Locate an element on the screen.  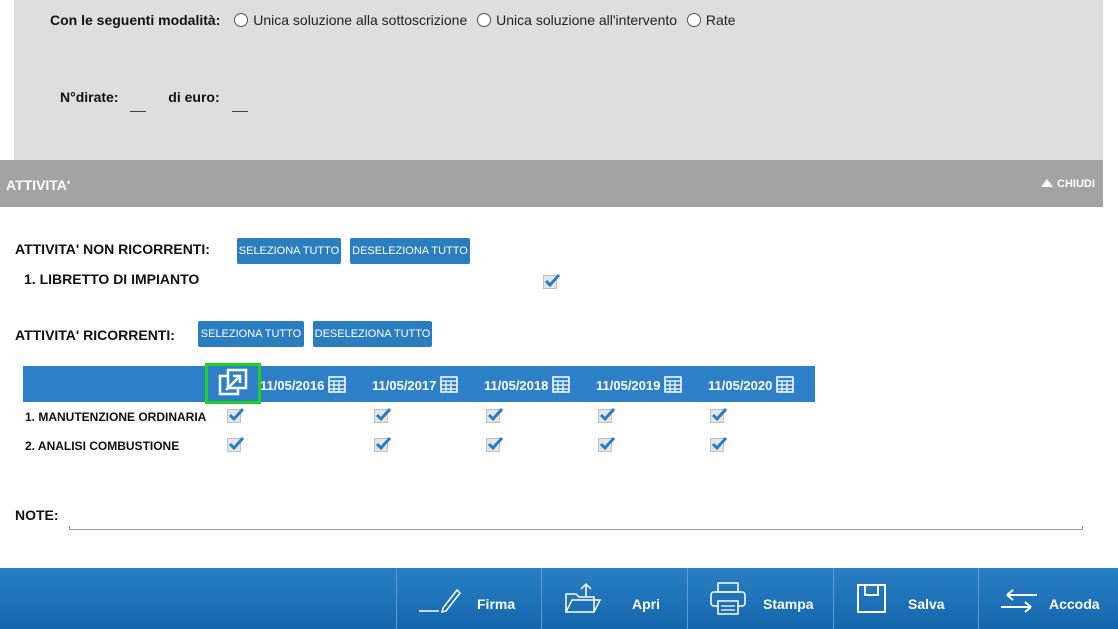
section-header is located at coordinates (551, 183).